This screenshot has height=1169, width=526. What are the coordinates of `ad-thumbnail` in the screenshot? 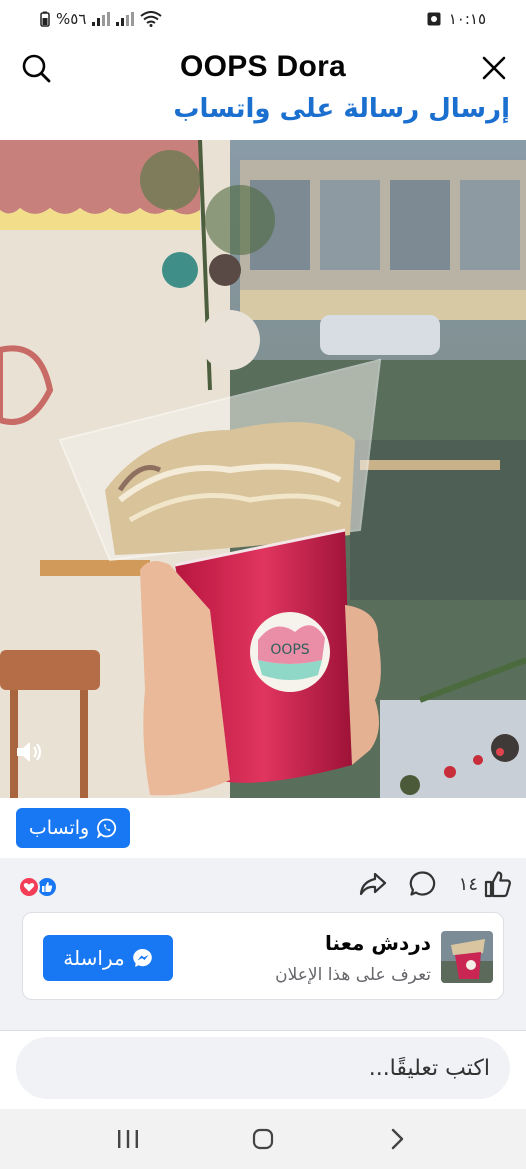 It's located at (467, 957).